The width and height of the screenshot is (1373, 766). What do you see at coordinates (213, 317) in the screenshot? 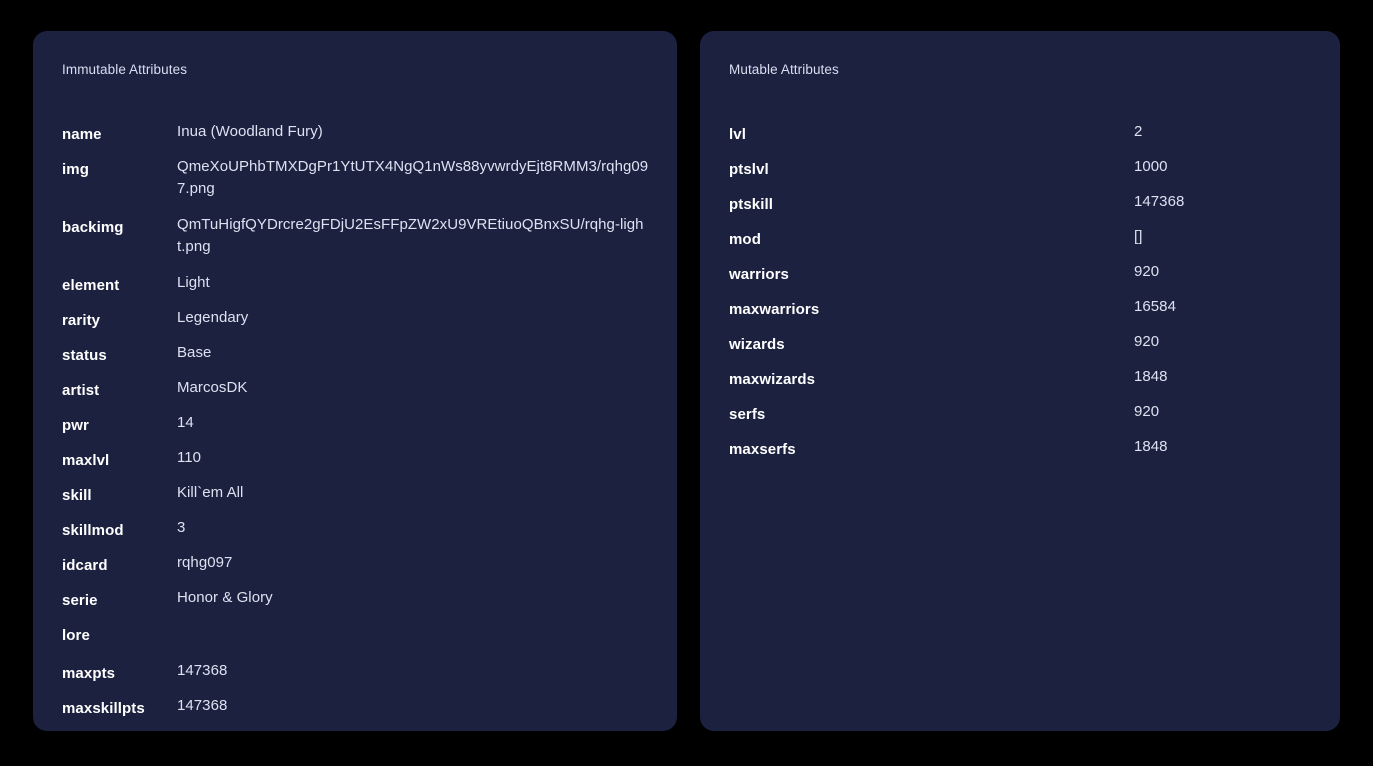
I see `attribute-value-rarity: Legendary` at bounding box center [213, 317].